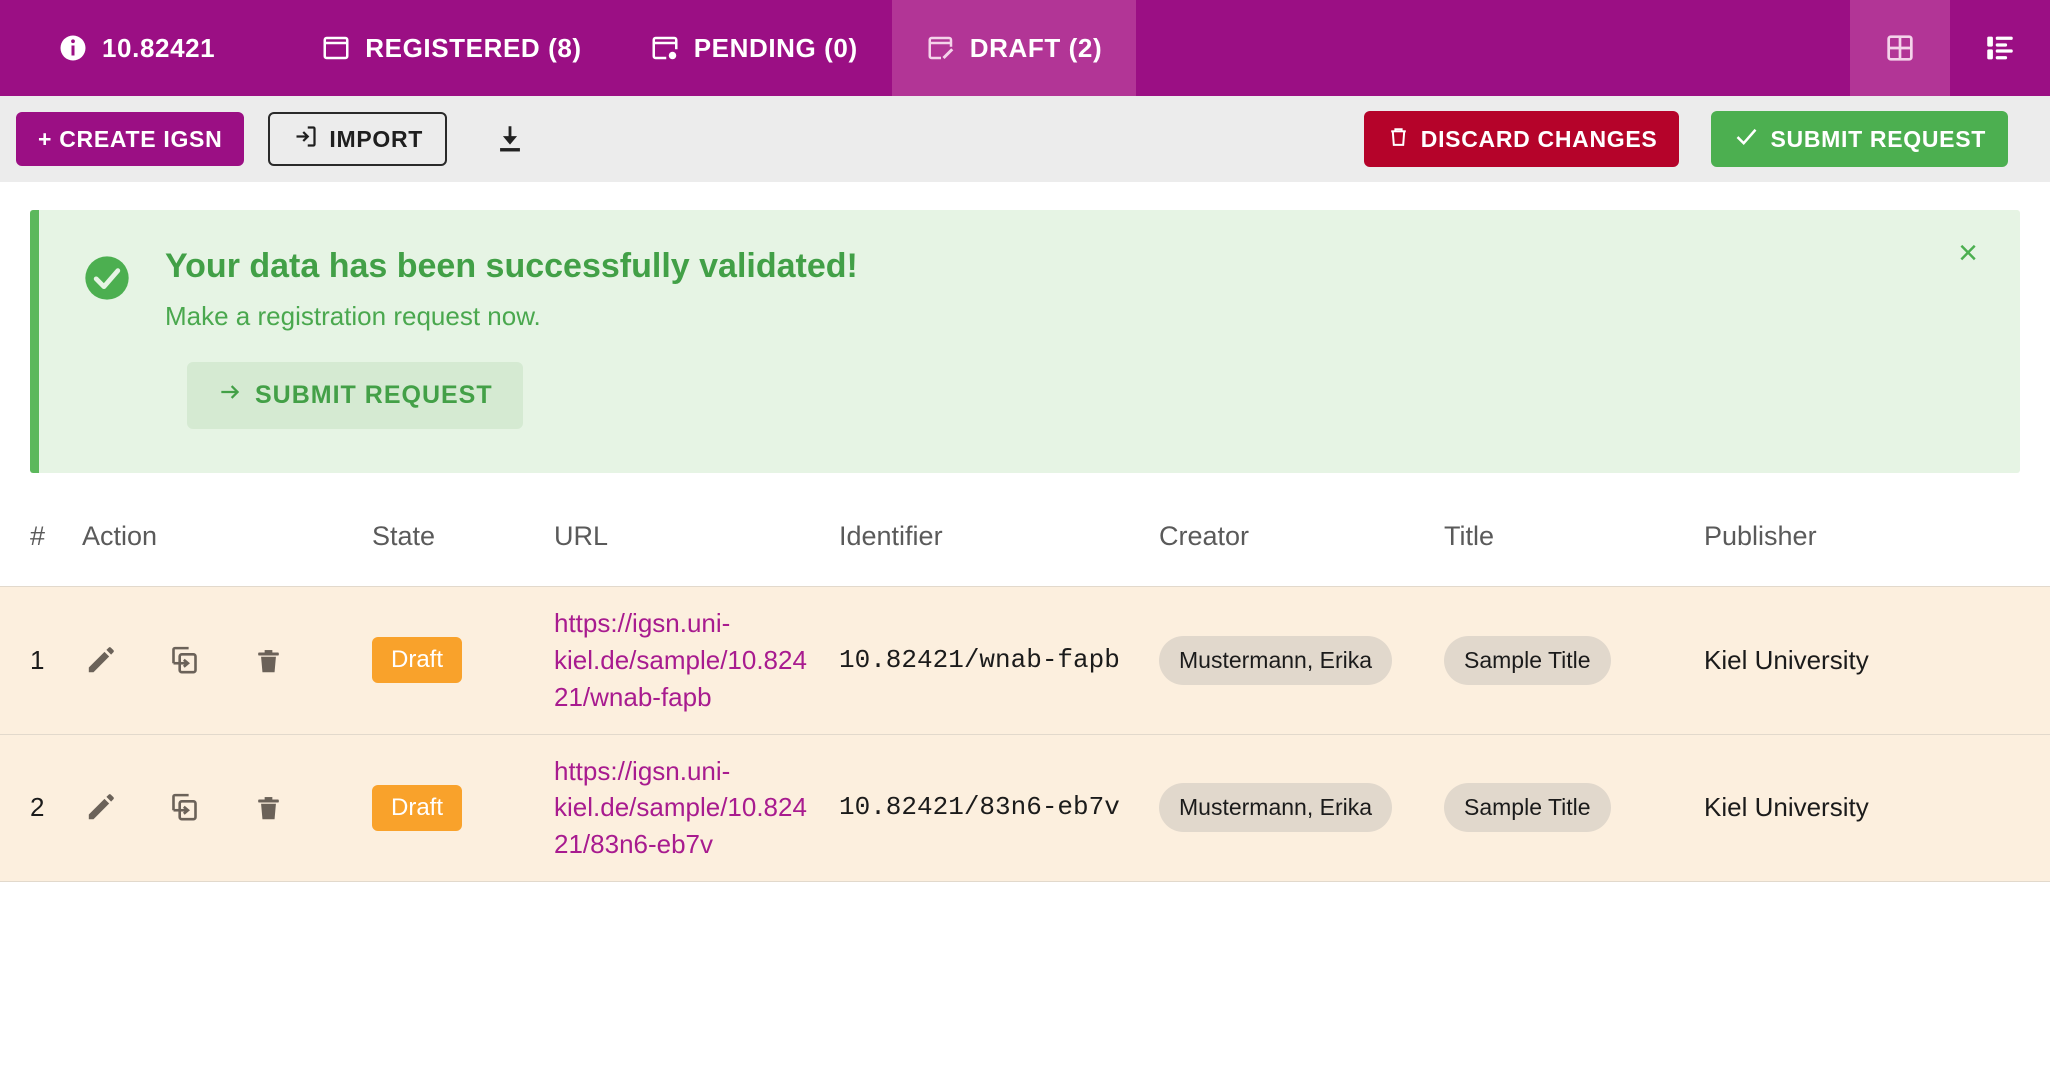  Describe the element at coordinates (1036, 47) in the screenshot. I see `tab-draft-label: DRAFT (2)` at that location.